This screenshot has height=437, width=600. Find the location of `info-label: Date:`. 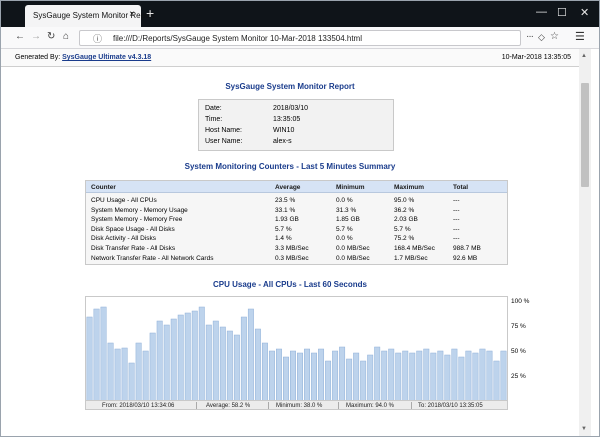

info-label: Date: is located at coordinates (213, 108).